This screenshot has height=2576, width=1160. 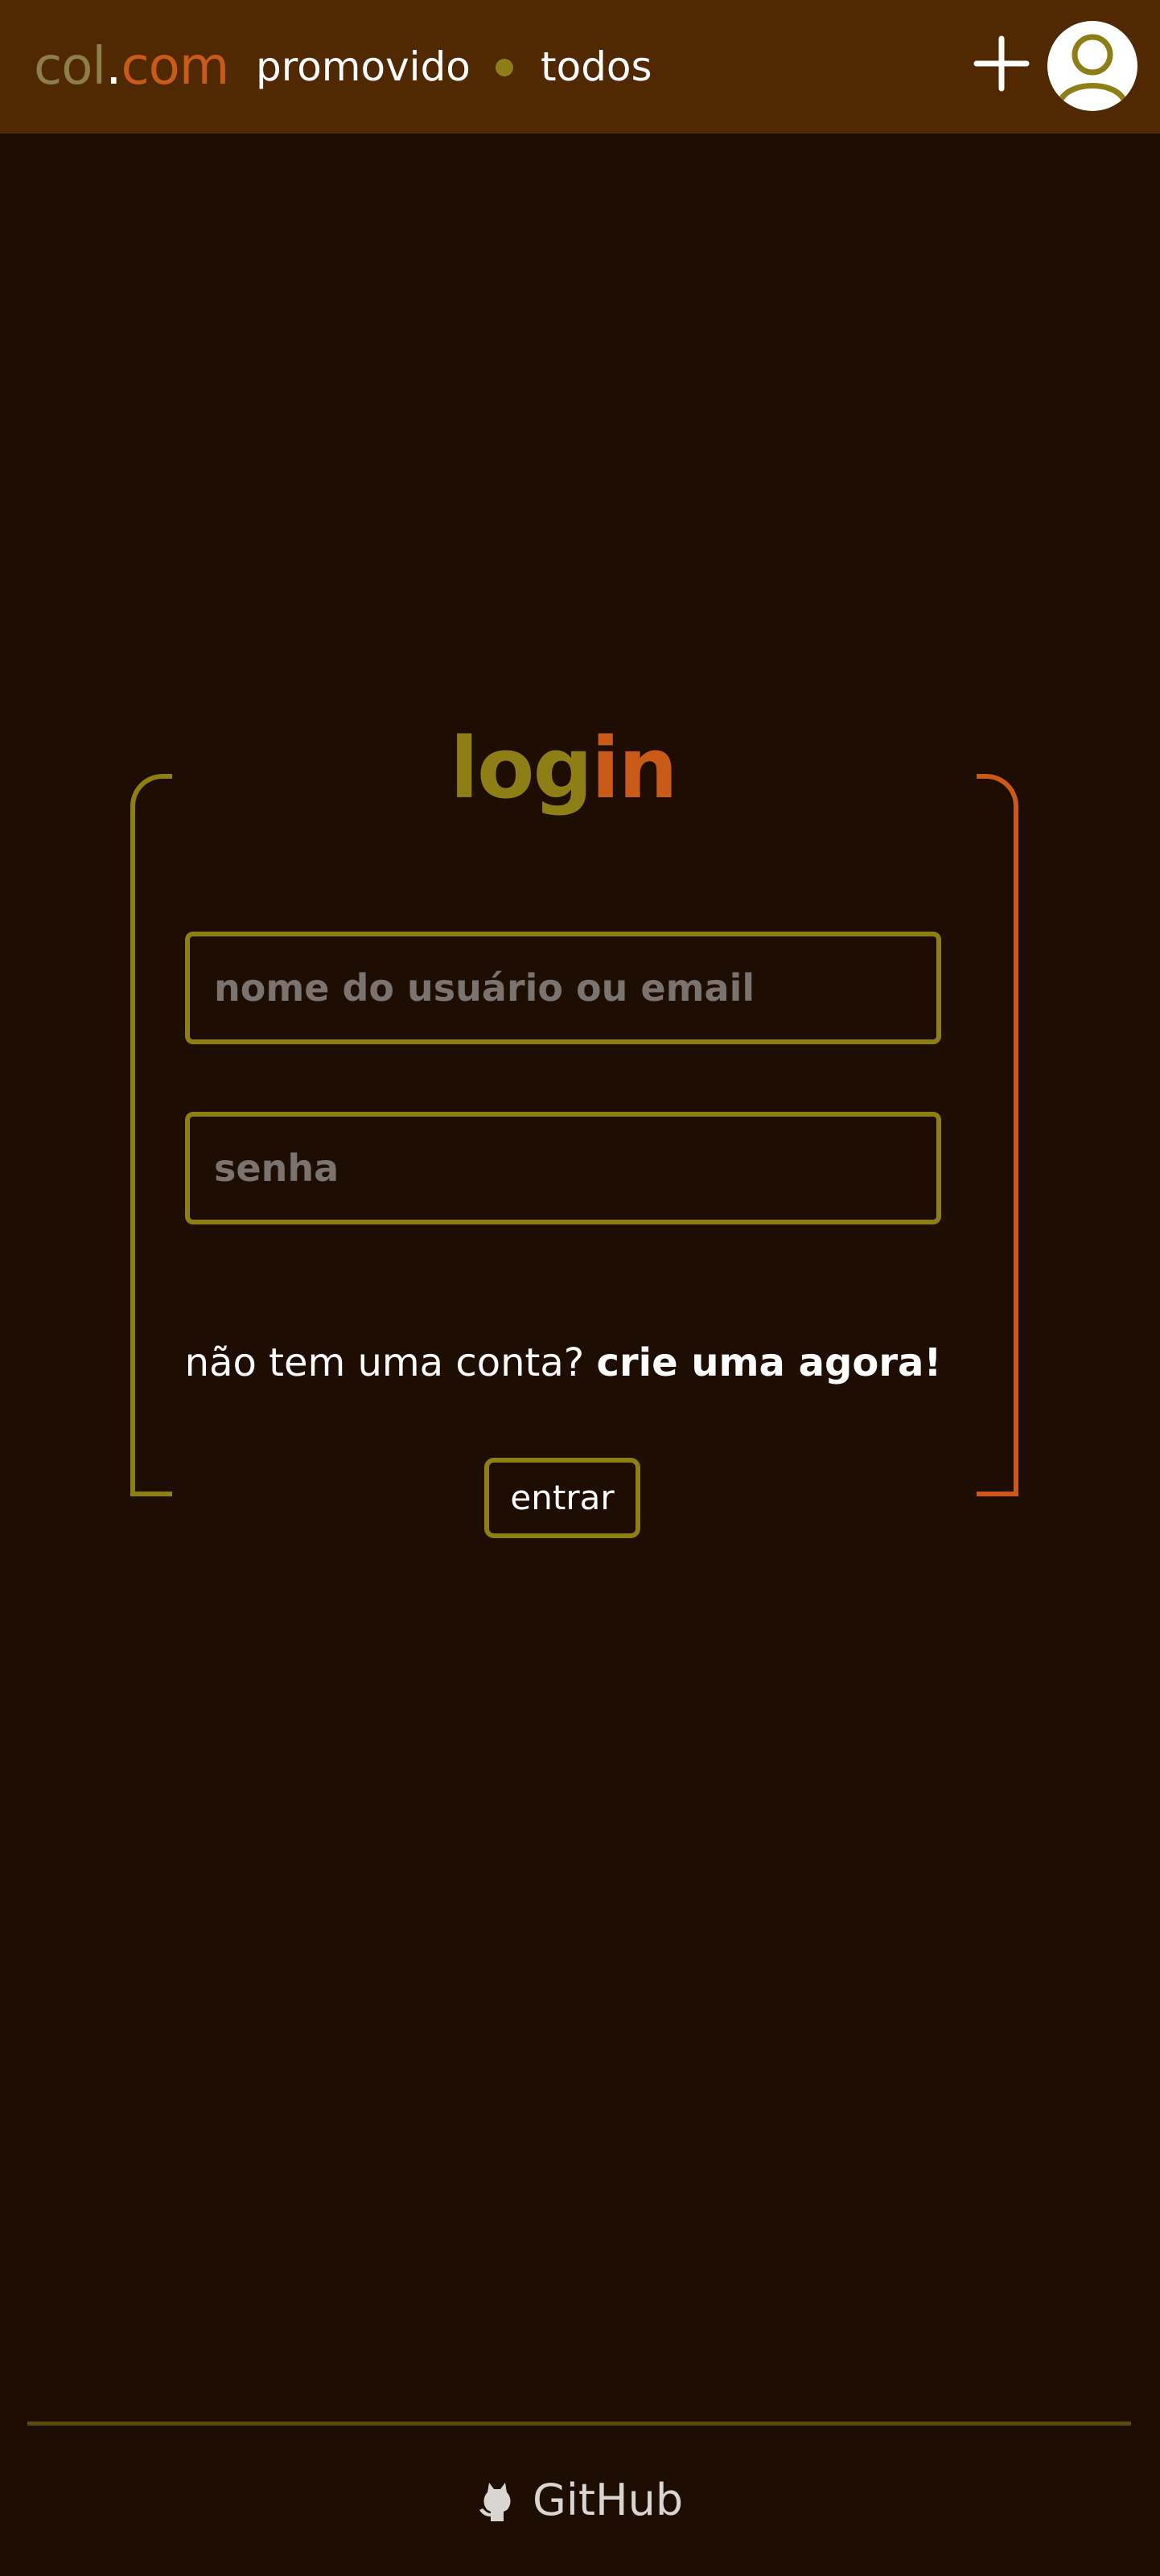 What do you see at coordinates (363, 66) in the screenshot?
I see `nav-link-promoted: promovido` at bounding box center [363, 66].